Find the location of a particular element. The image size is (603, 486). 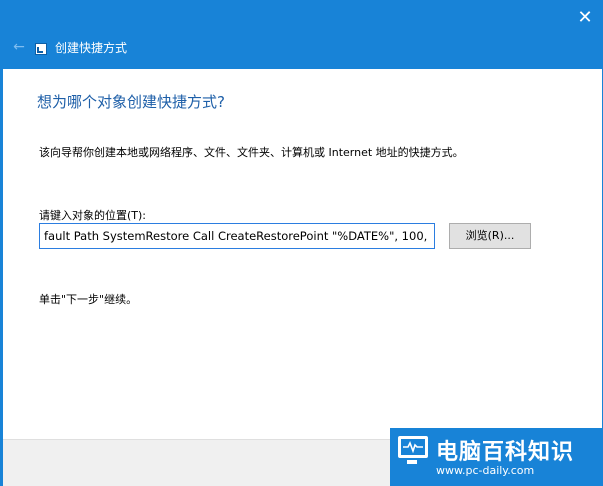

back-button: ← is located at coordinates (19, 47).